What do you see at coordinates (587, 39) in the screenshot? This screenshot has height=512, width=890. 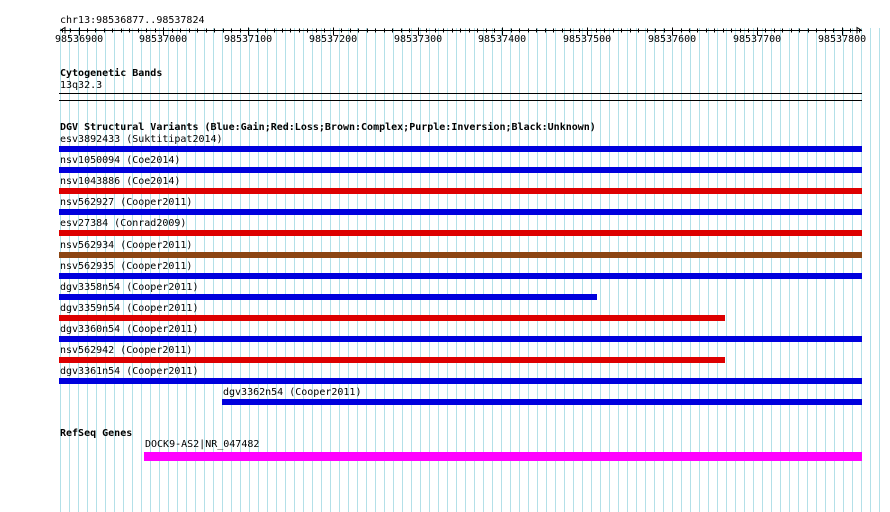 I see `ruler-tick-label: 98537500` at bounding box center [587, 39].